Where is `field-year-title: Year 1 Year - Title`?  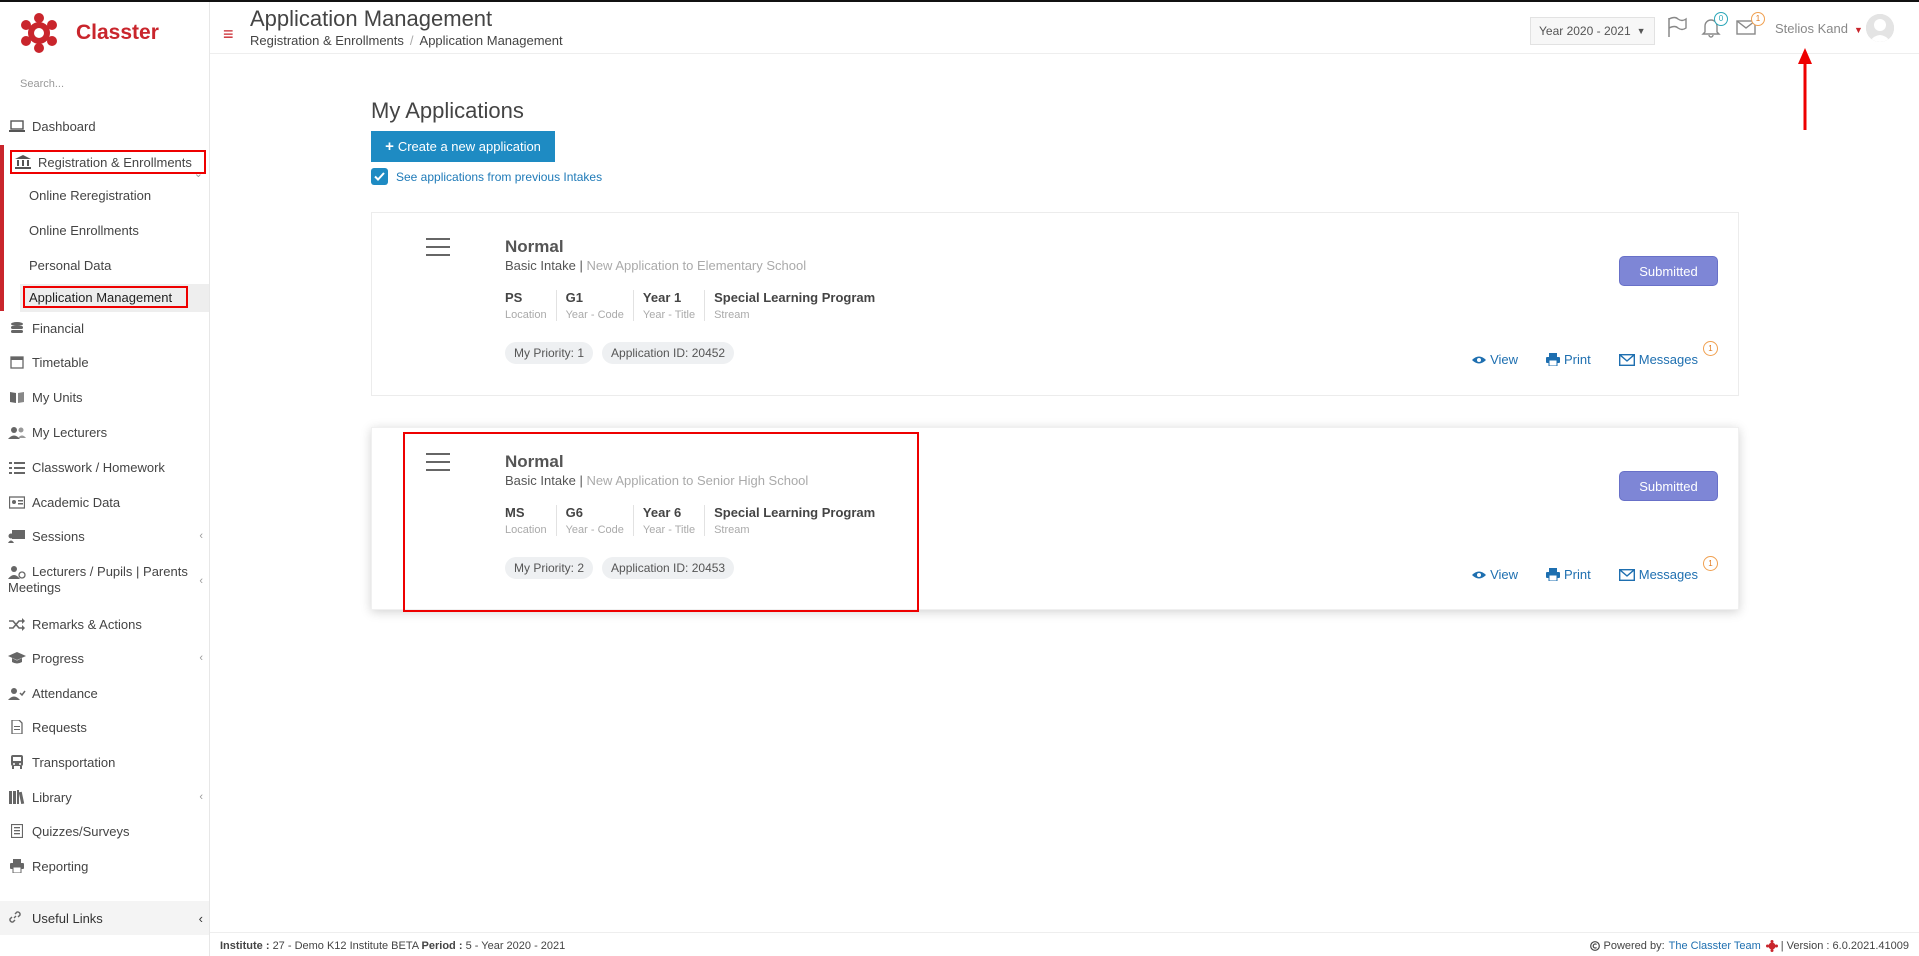
field-year-title: Year 1 Year - Title is located at coordinates (668, 305).